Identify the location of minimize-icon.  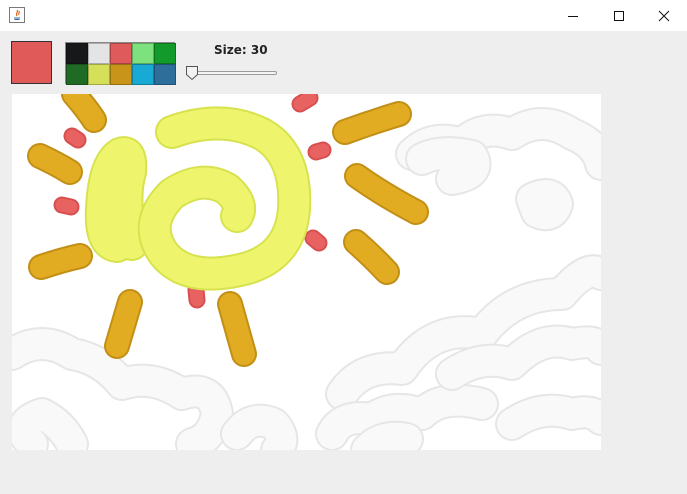
(573, 16).